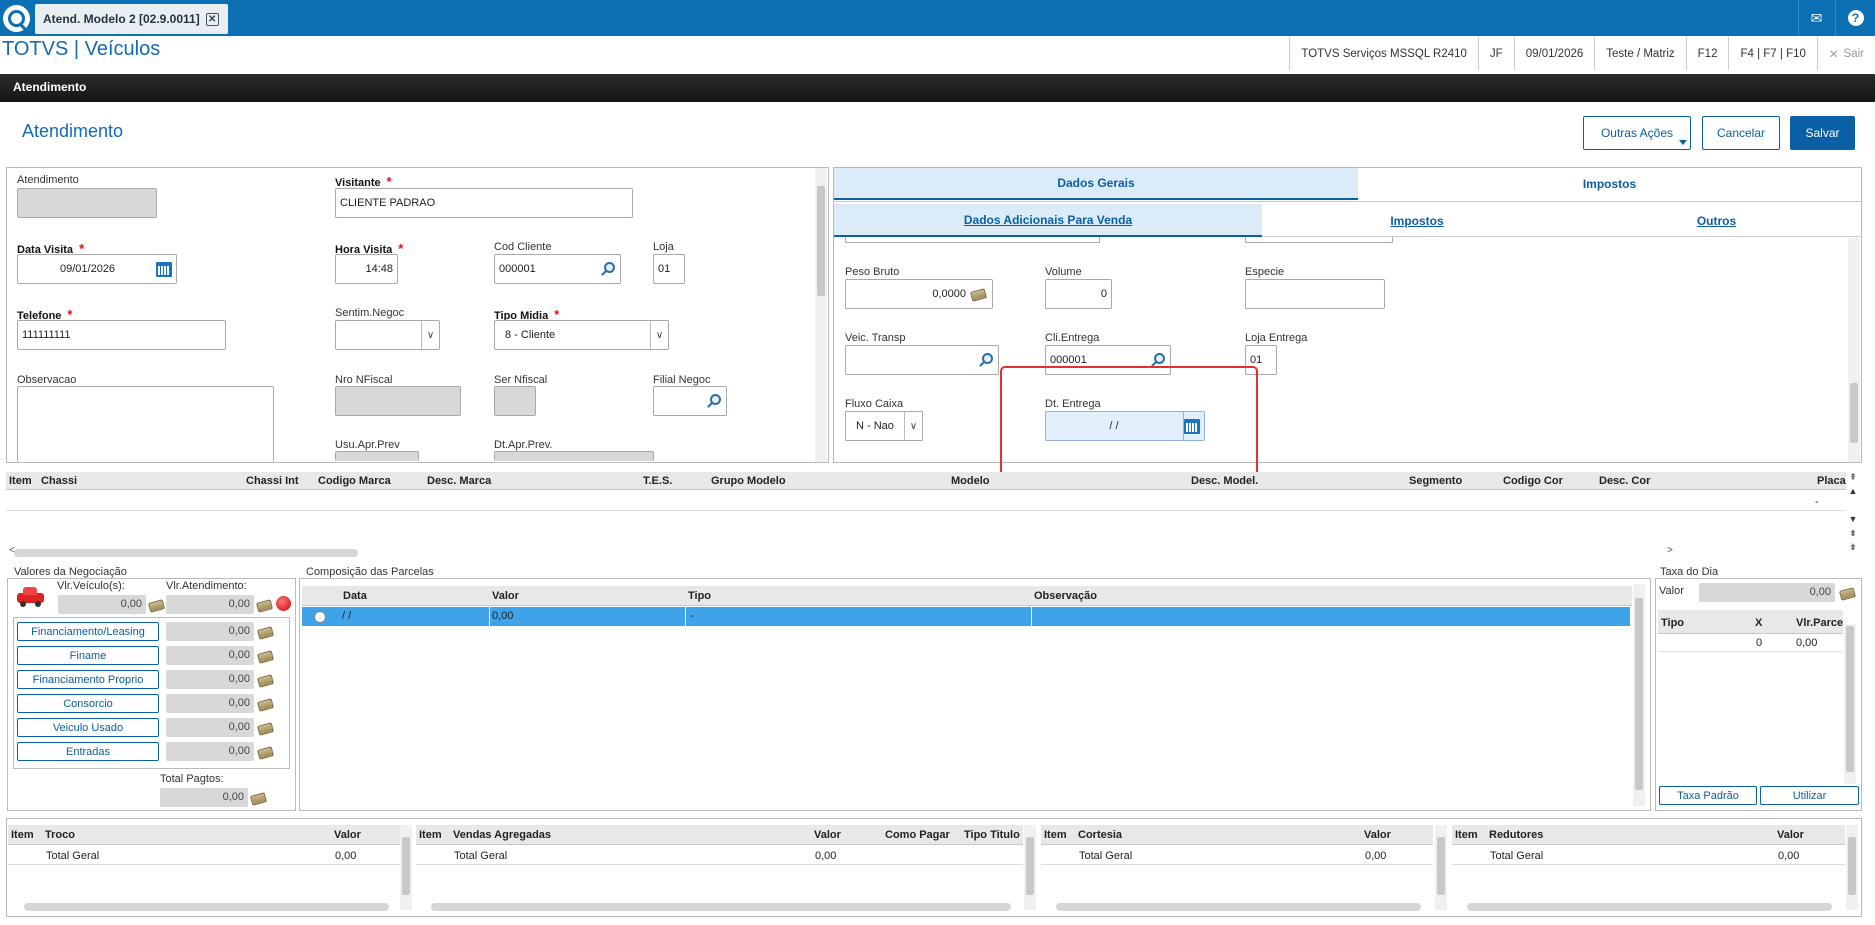 The image size is (1875, 925). Describe the element at coordinates (1822, 133) in the screenshot. I see `save-button: Salvar` at that location.